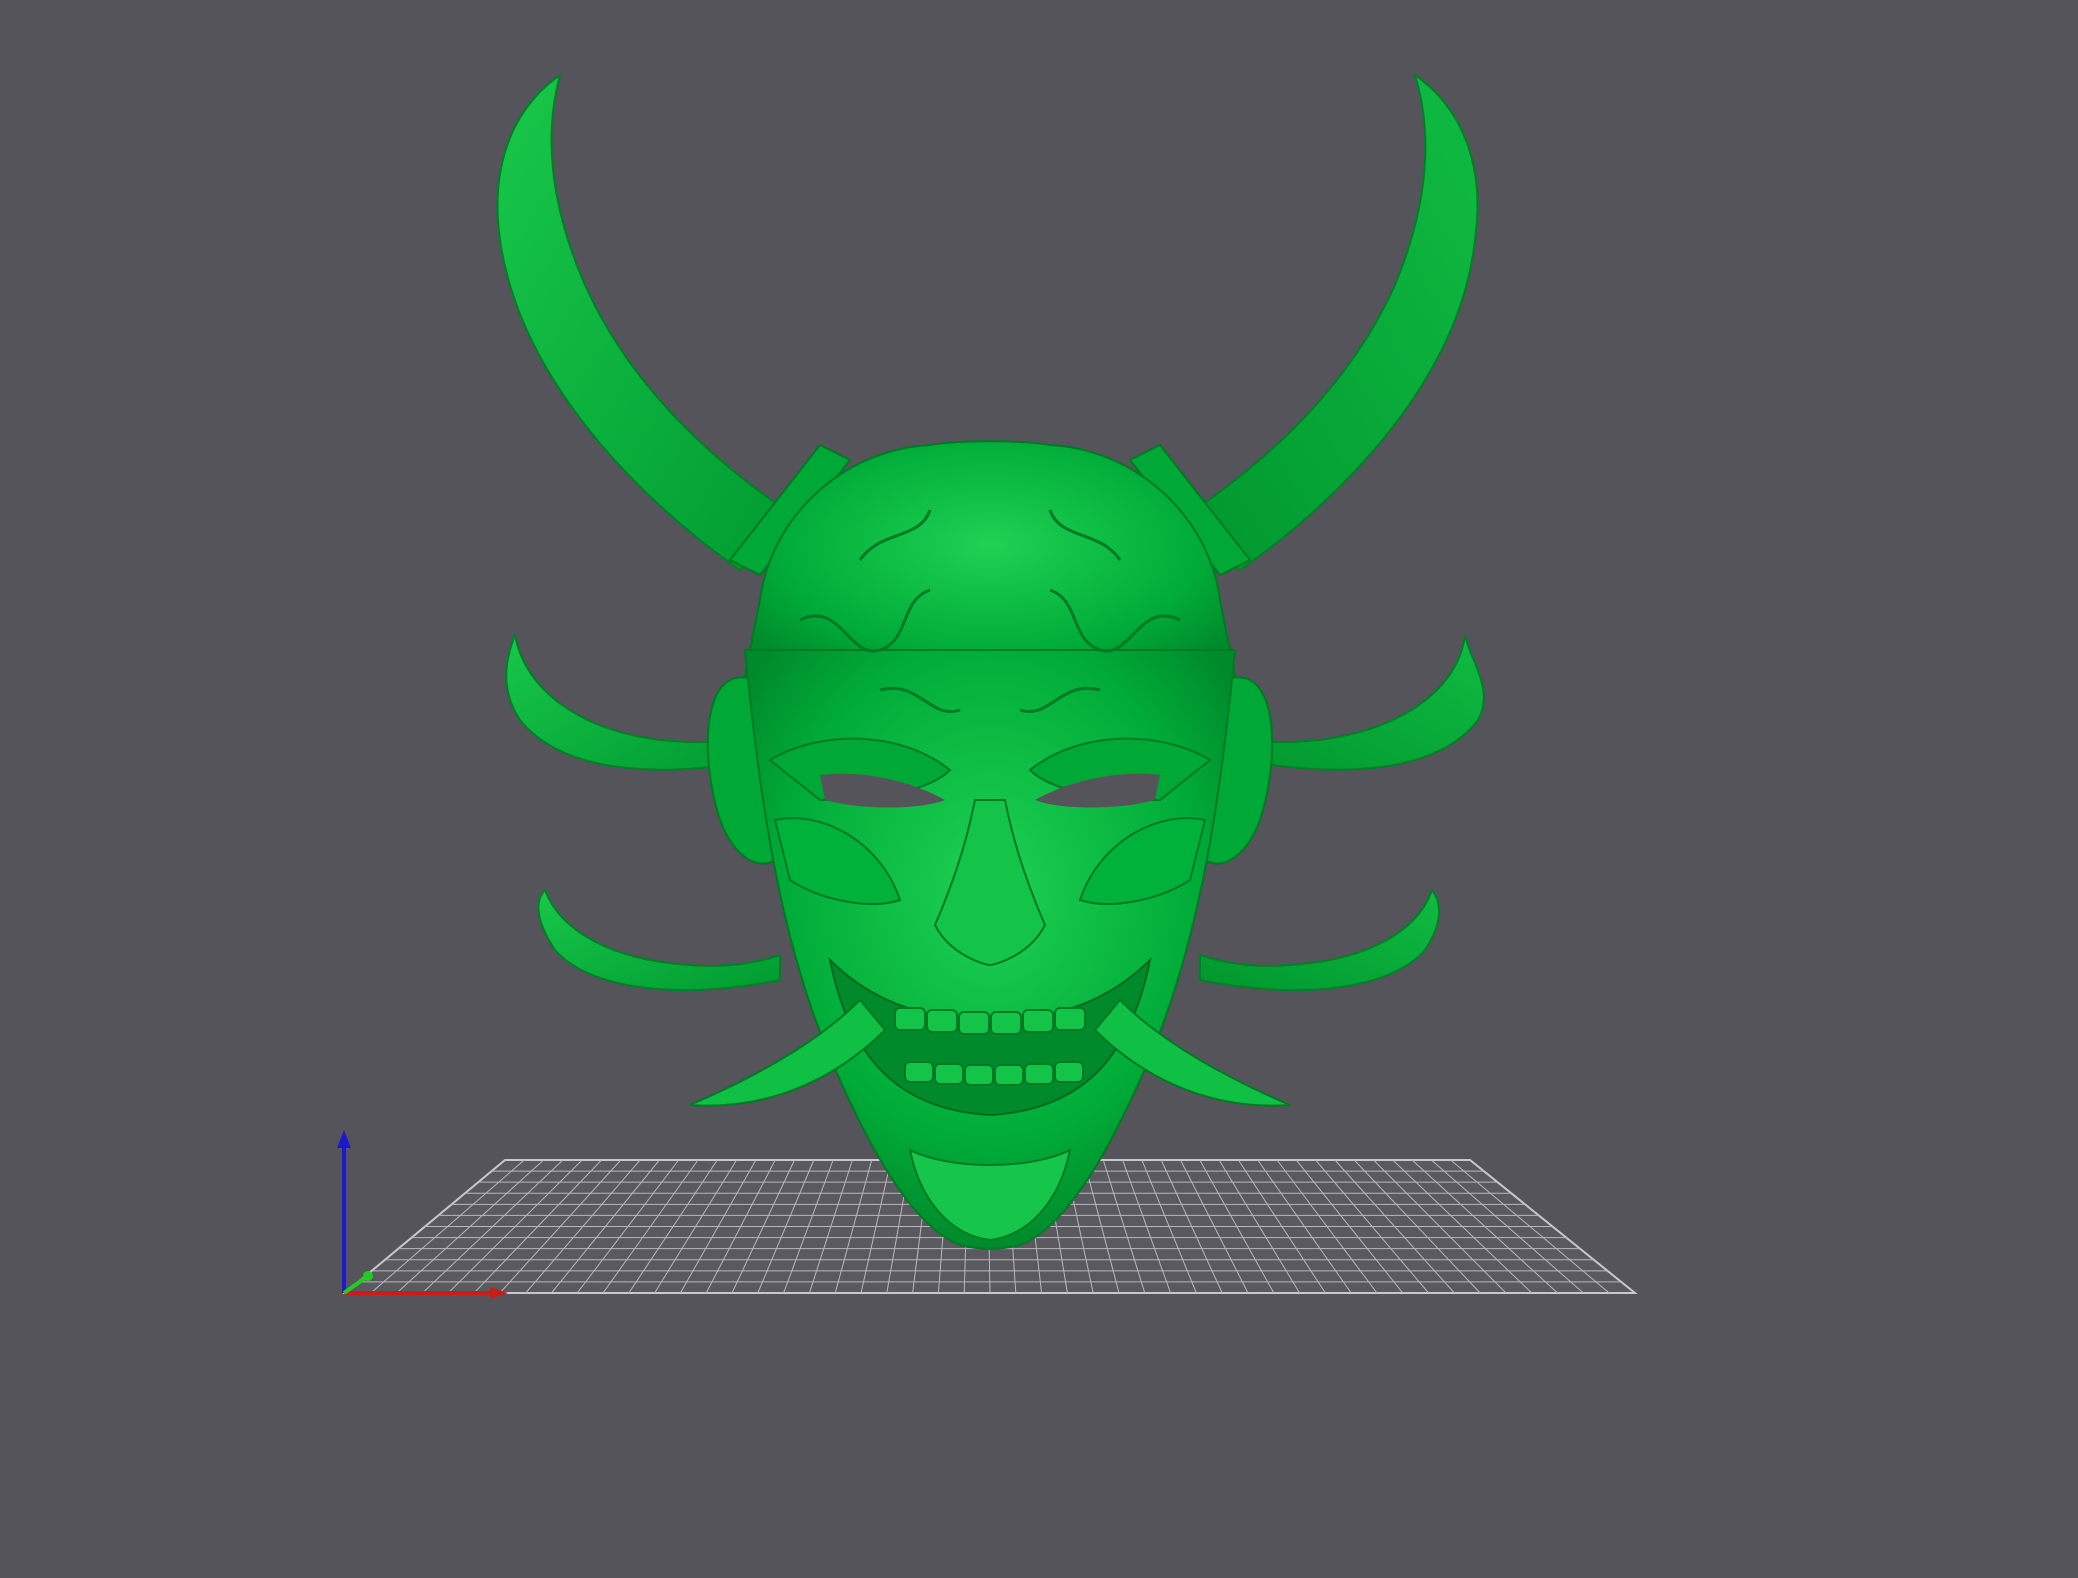 This screenshot has width=2078, height=1578. I want to click on left-main-horn, so click(649, 322).